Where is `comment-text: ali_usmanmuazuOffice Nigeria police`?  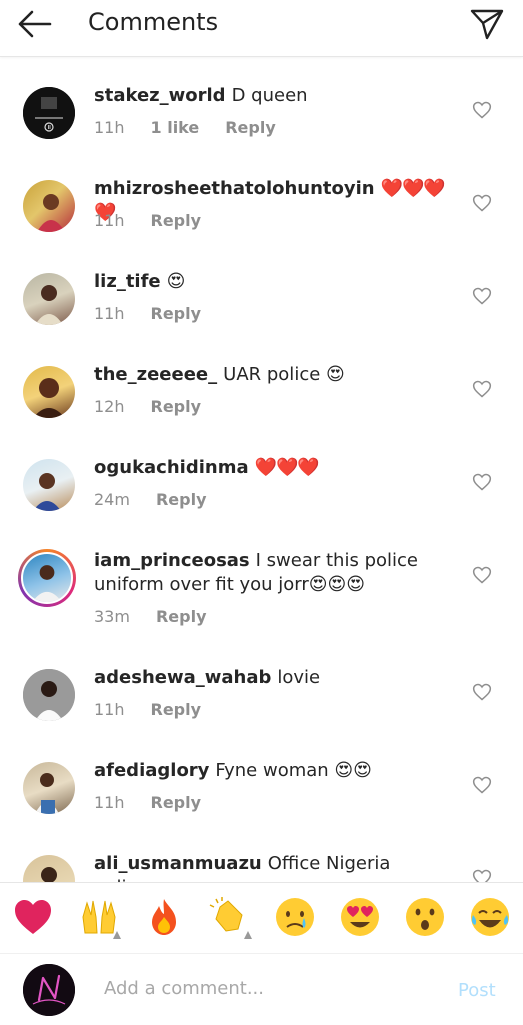 comment-text: ali_usmanmuazuOffice Nigeria police is located at coordinates (270, 867).